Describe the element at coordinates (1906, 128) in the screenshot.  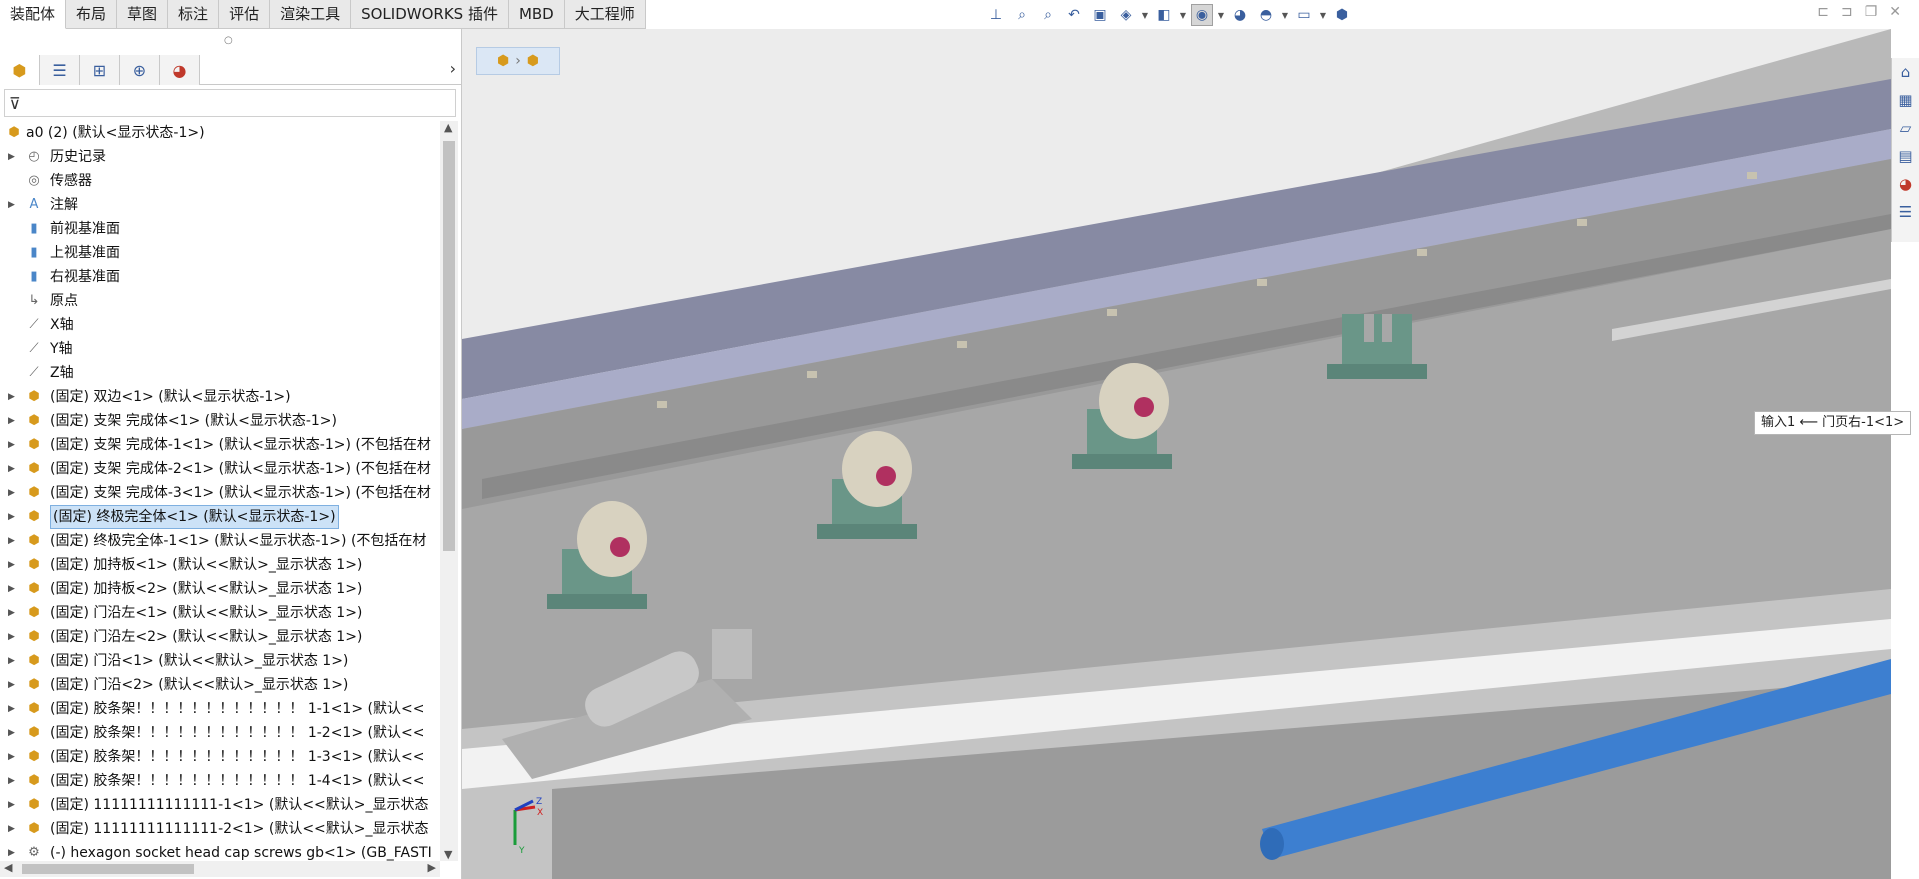
I see `file-explorer-icon: ▱` at that location.